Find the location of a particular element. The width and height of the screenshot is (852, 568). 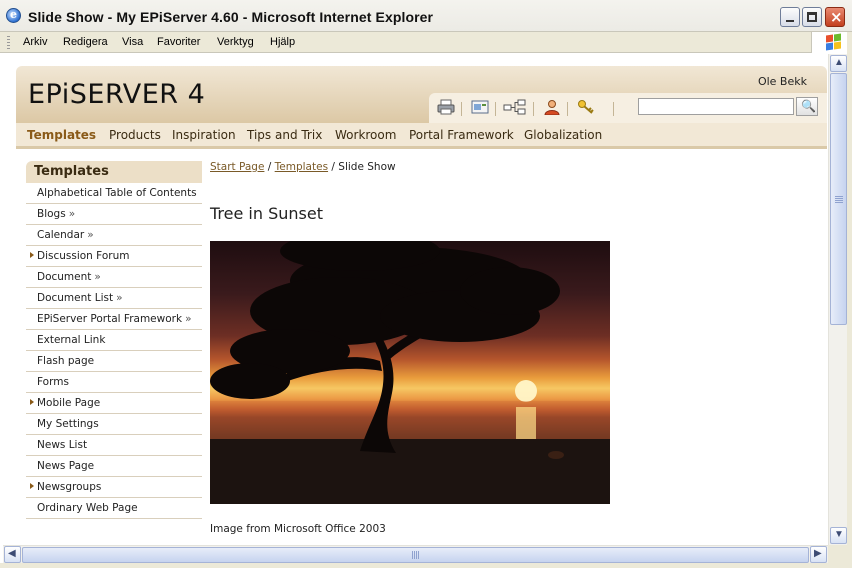

left-menu-item: Blogs» is located at coordinates (114, 214).